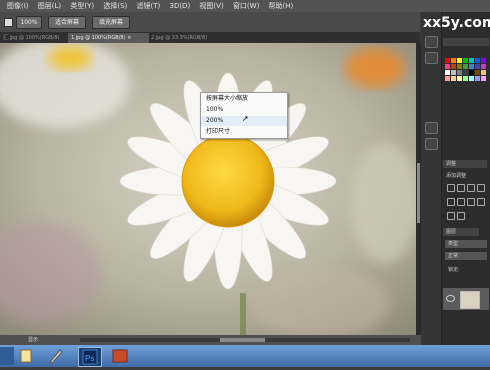 The image size is (490, 370). What do you see at coordinates (481, 202) in the screenshot?
I see `black-white-adjust-icon` at bounding box center [481, 202].